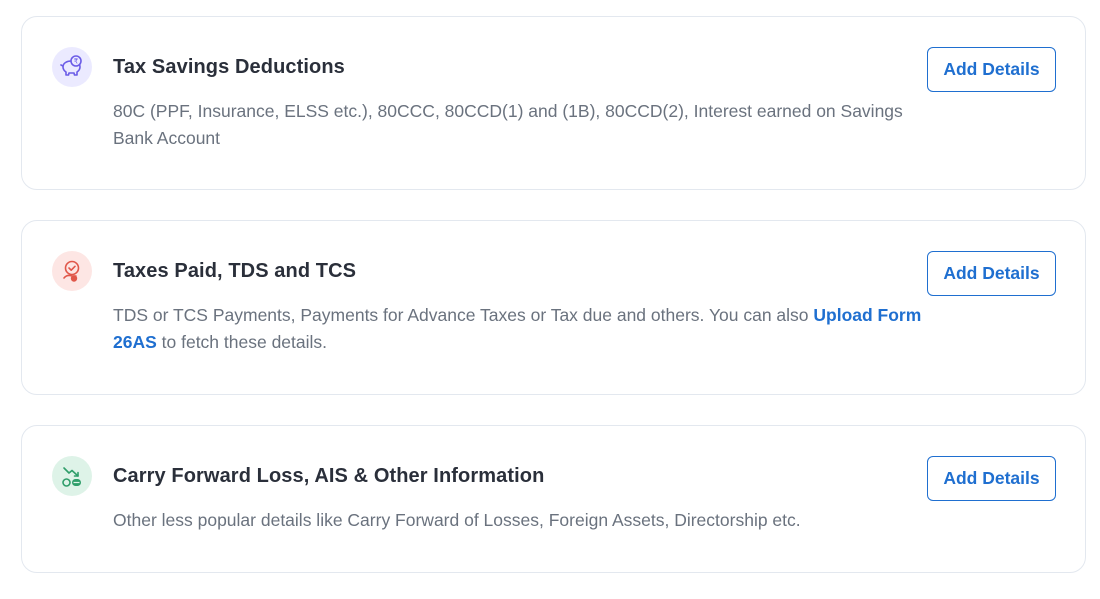 The width and height of the screenshot is (1100, 599). I want to click on carry-forward-loss-icon, so click(72, 476).